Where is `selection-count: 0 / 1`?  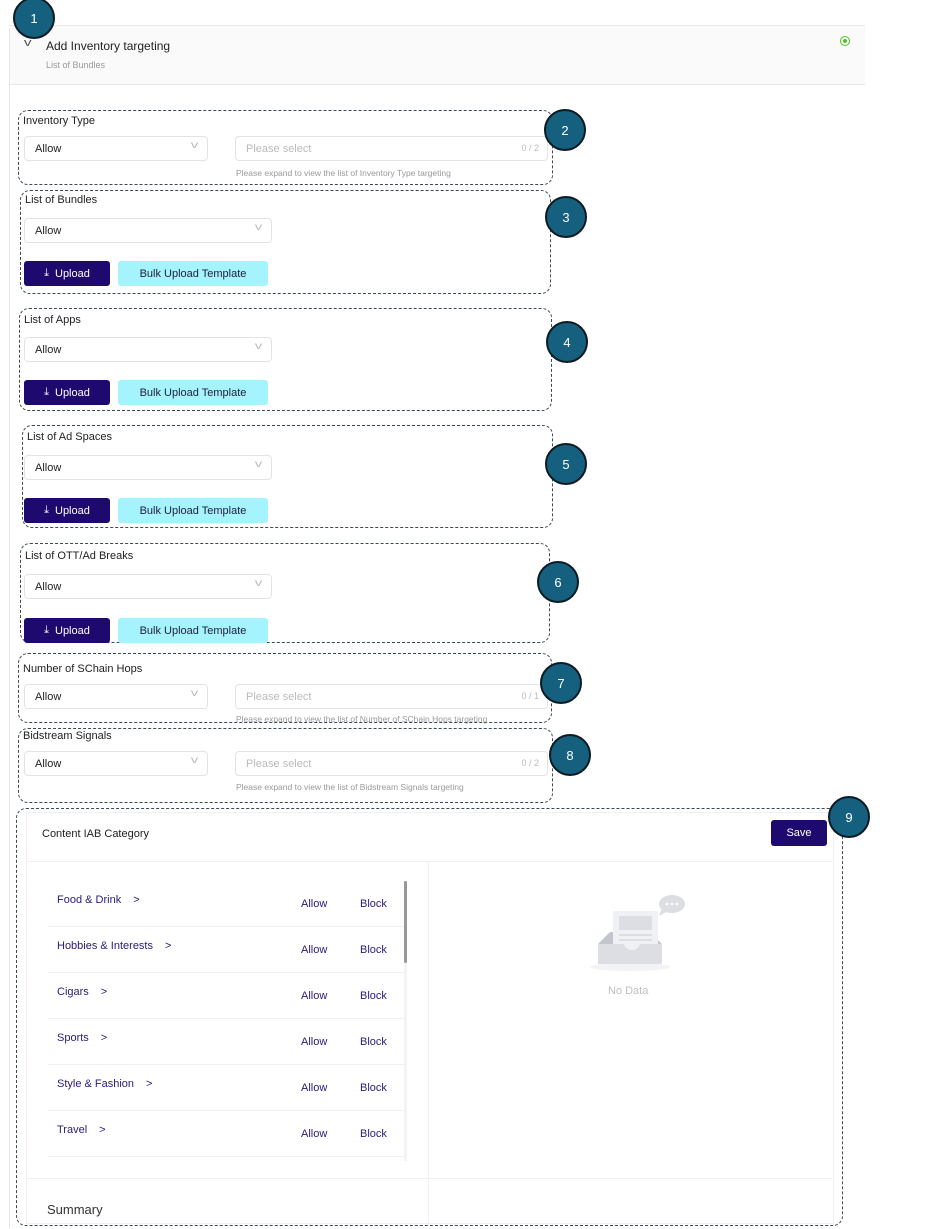 selection-count: 0 / 1 is located at coordinates (530, 696).